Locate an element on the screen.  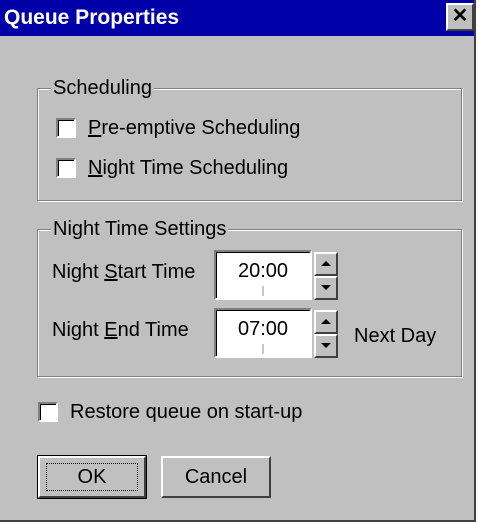
night-start-down-button is located at coordinates (326, 288).